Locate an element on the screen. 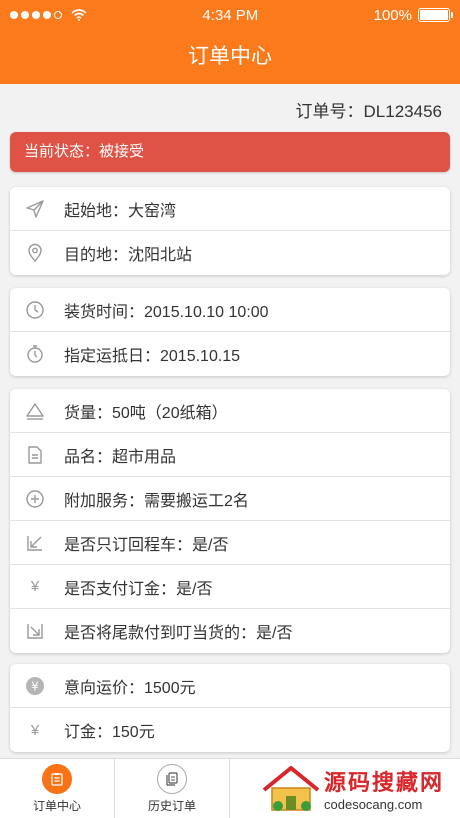 The height and width of the screenshot is (818, 460). deposit-text: 订金：150元 is located at coordinates (109, 732).